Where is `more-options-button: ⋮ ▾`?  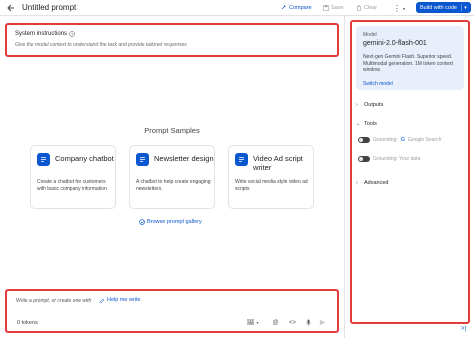
more-options-button: ⋮ ▾ is located at coordinates (399, 8).